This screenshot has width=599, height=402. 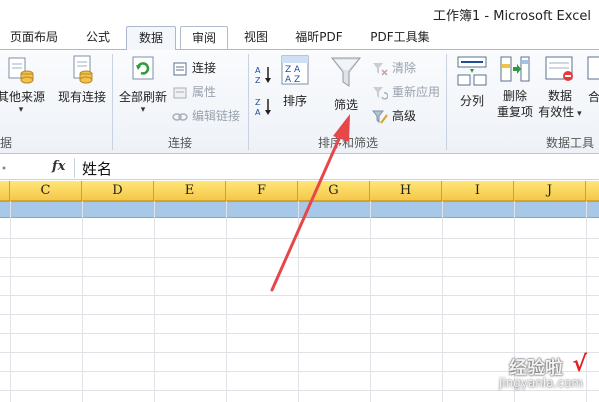 I want to click on properties-label: 属性, so click(x=204, y=92).